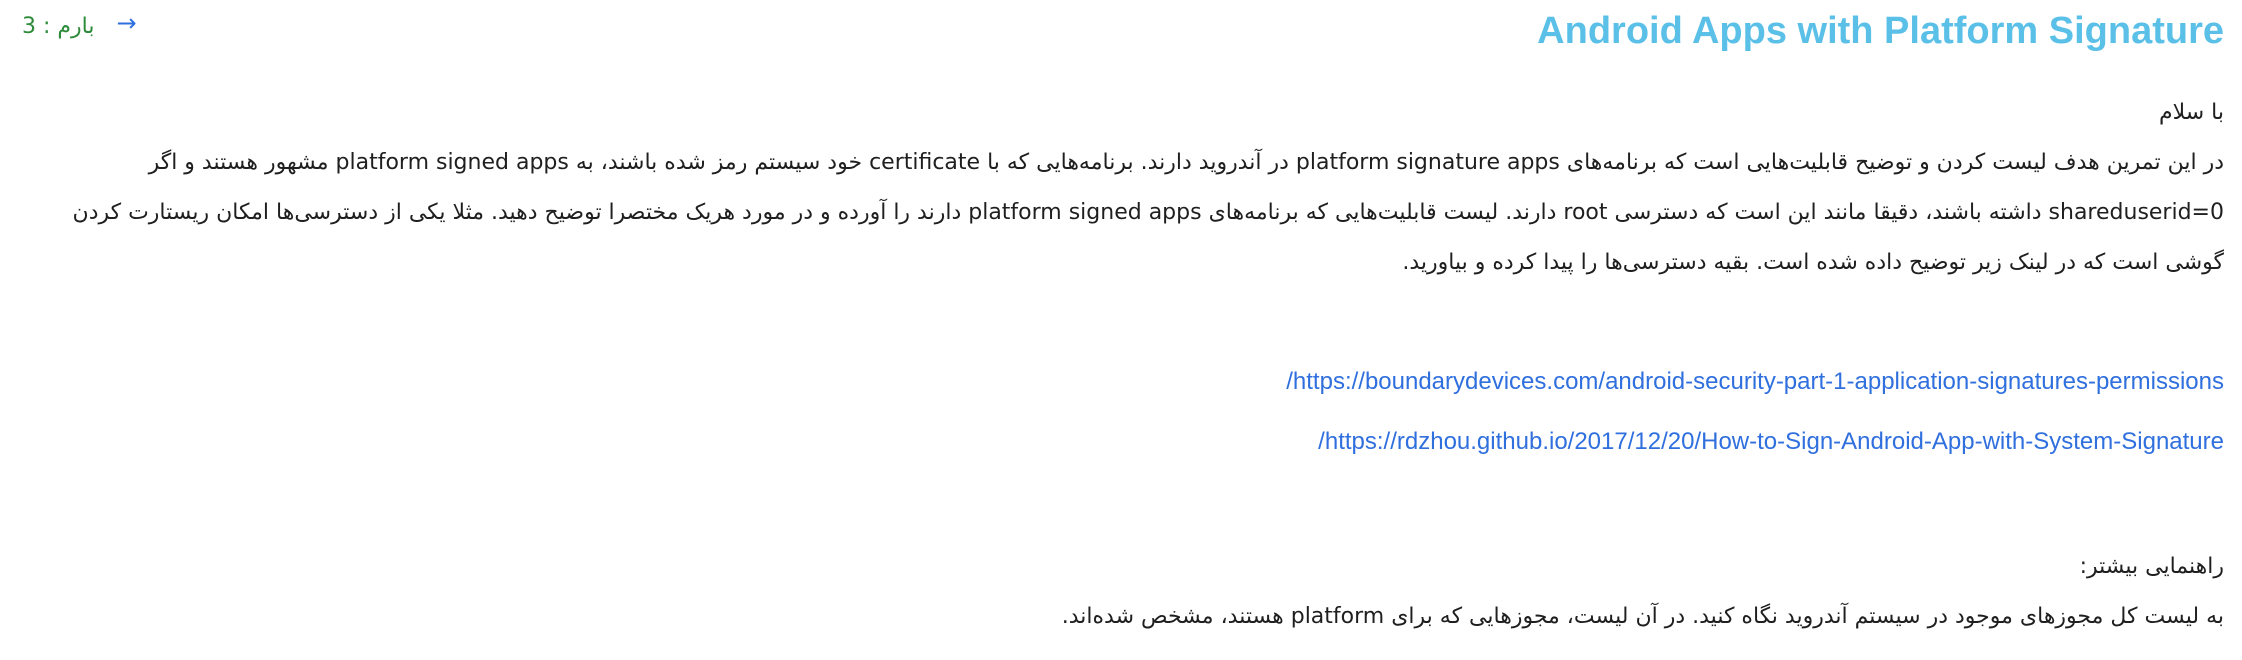 This screenshot has width=2242, height=660. Describe the element at coordinates (1880, 31) in the screenshot. I see `page-title: Android Apps with Platform Signature` at that location.